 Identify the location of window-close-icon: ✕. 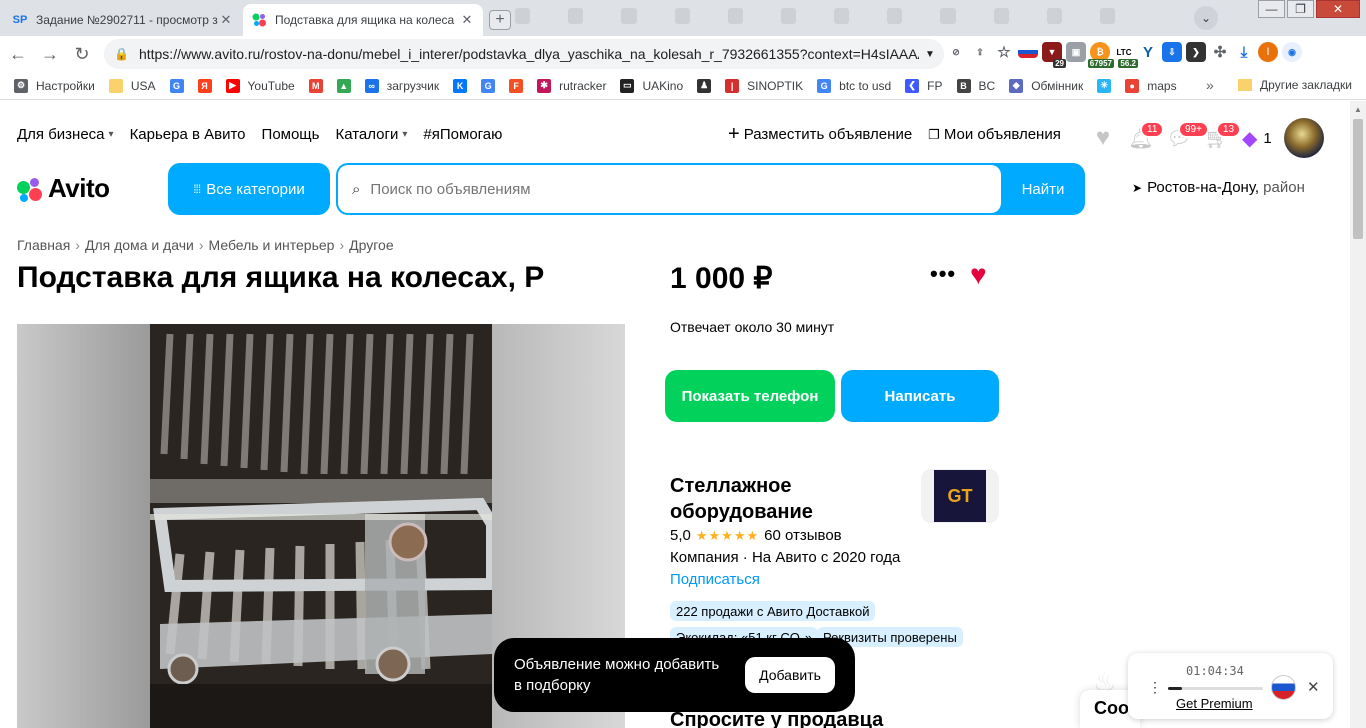
(1338, 9).